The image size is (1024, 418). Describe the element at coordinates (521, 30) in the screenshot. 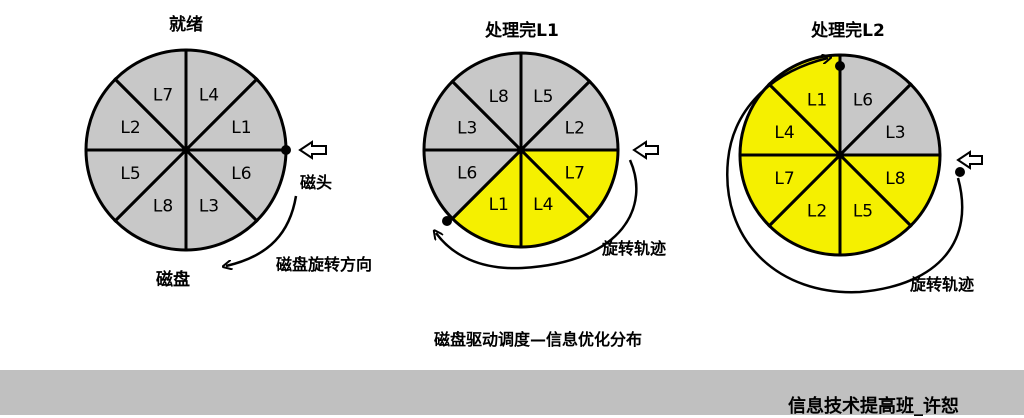

I see `disk-title: 处理完L1` at that location.